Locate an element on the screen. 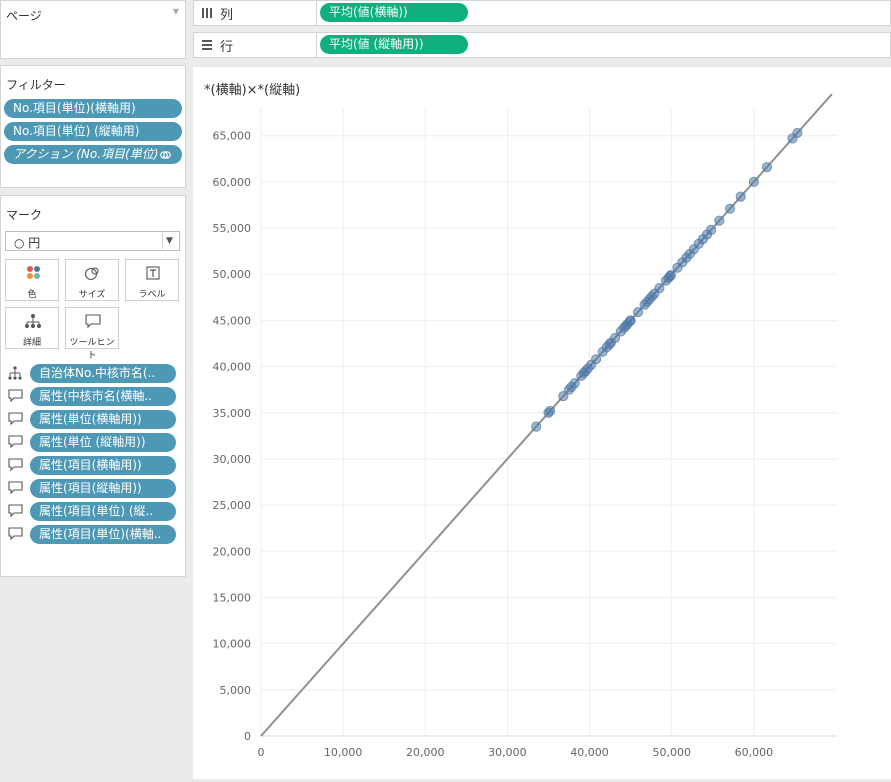 The image size is (891, 782). tooltip-button-label: ツールヒント is located at coordinates (92, 349).